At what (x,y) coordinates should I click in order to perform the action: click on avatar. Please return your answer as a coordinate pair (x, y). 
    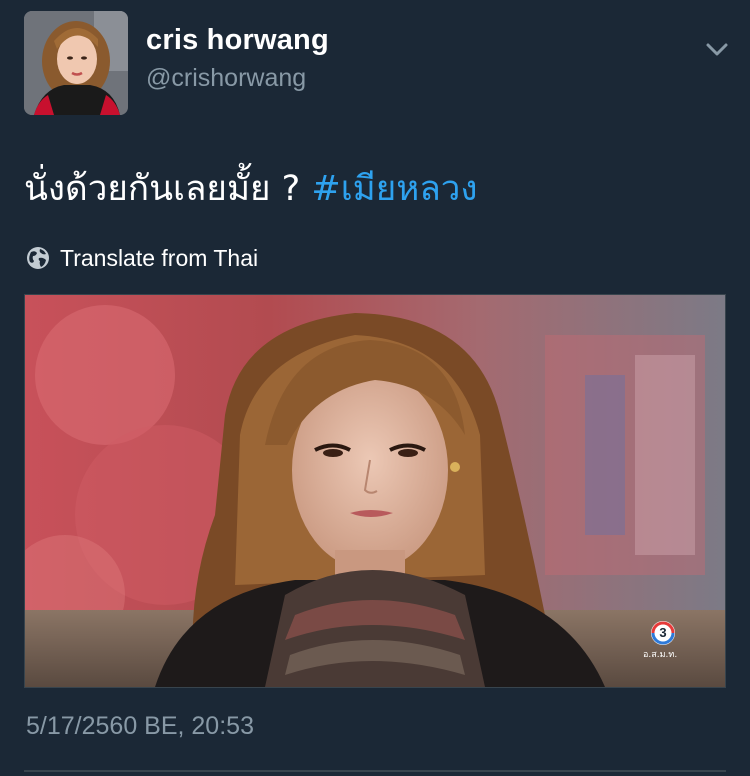
    Looking at the image, I should click on (76, 63).